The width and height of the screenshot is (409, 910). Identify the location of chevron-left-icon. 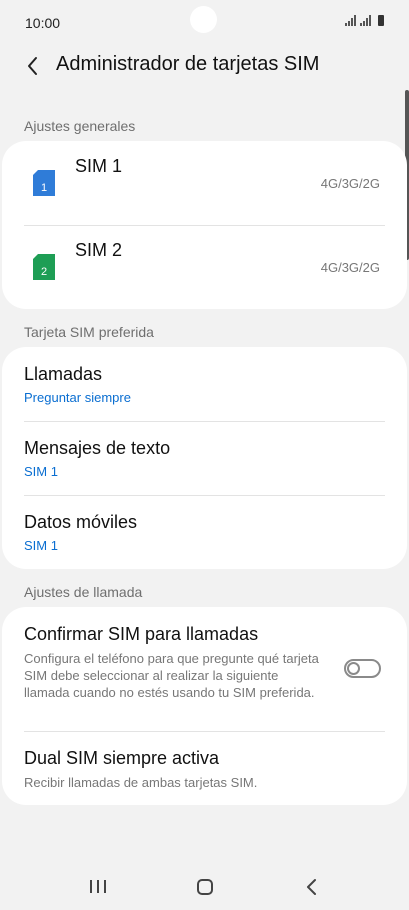
(34, 66).